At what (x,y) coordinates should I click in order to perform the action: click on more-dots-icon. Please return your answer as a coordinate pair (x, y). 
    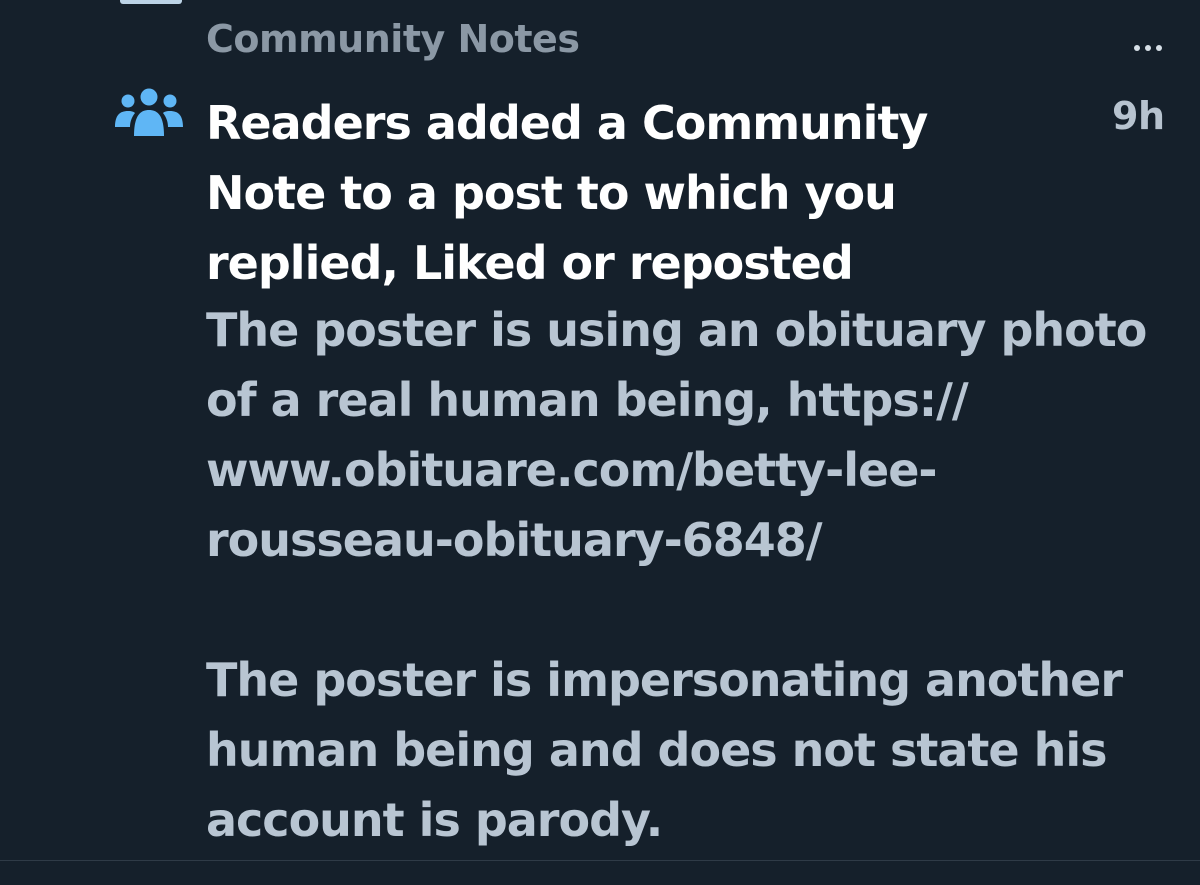
    Looking at the image, I should click on (1148, 48).